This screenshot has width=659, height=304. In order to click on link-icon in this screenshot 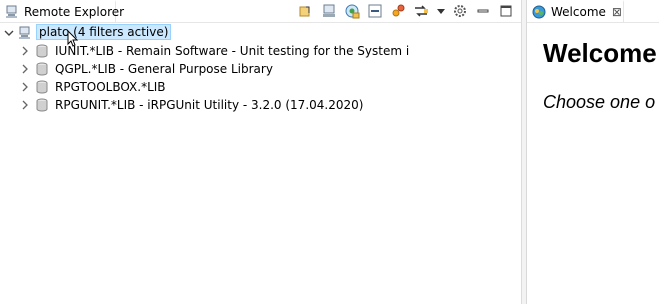, I will do `click(398, 11)`.